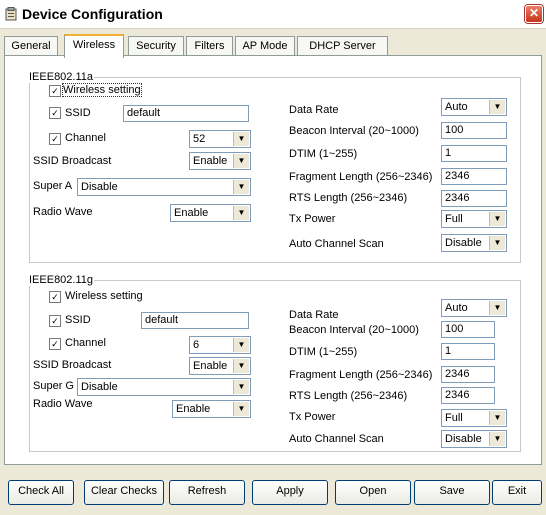  I want to click on a-tx-power-select: Full ▼, so click(474, 219).